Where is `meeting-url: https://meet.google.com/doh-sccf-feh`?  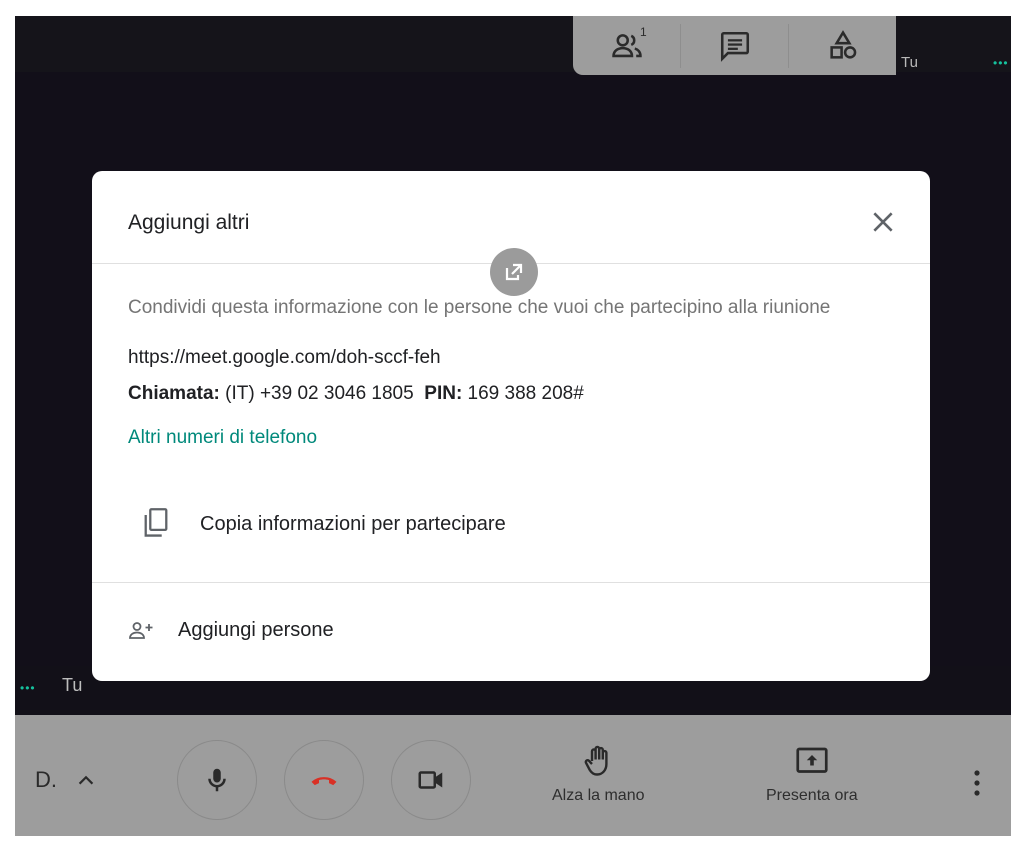 meeting-url: https://meet.google.com/doh-sccf-feh is located at coordinates (284, 357).